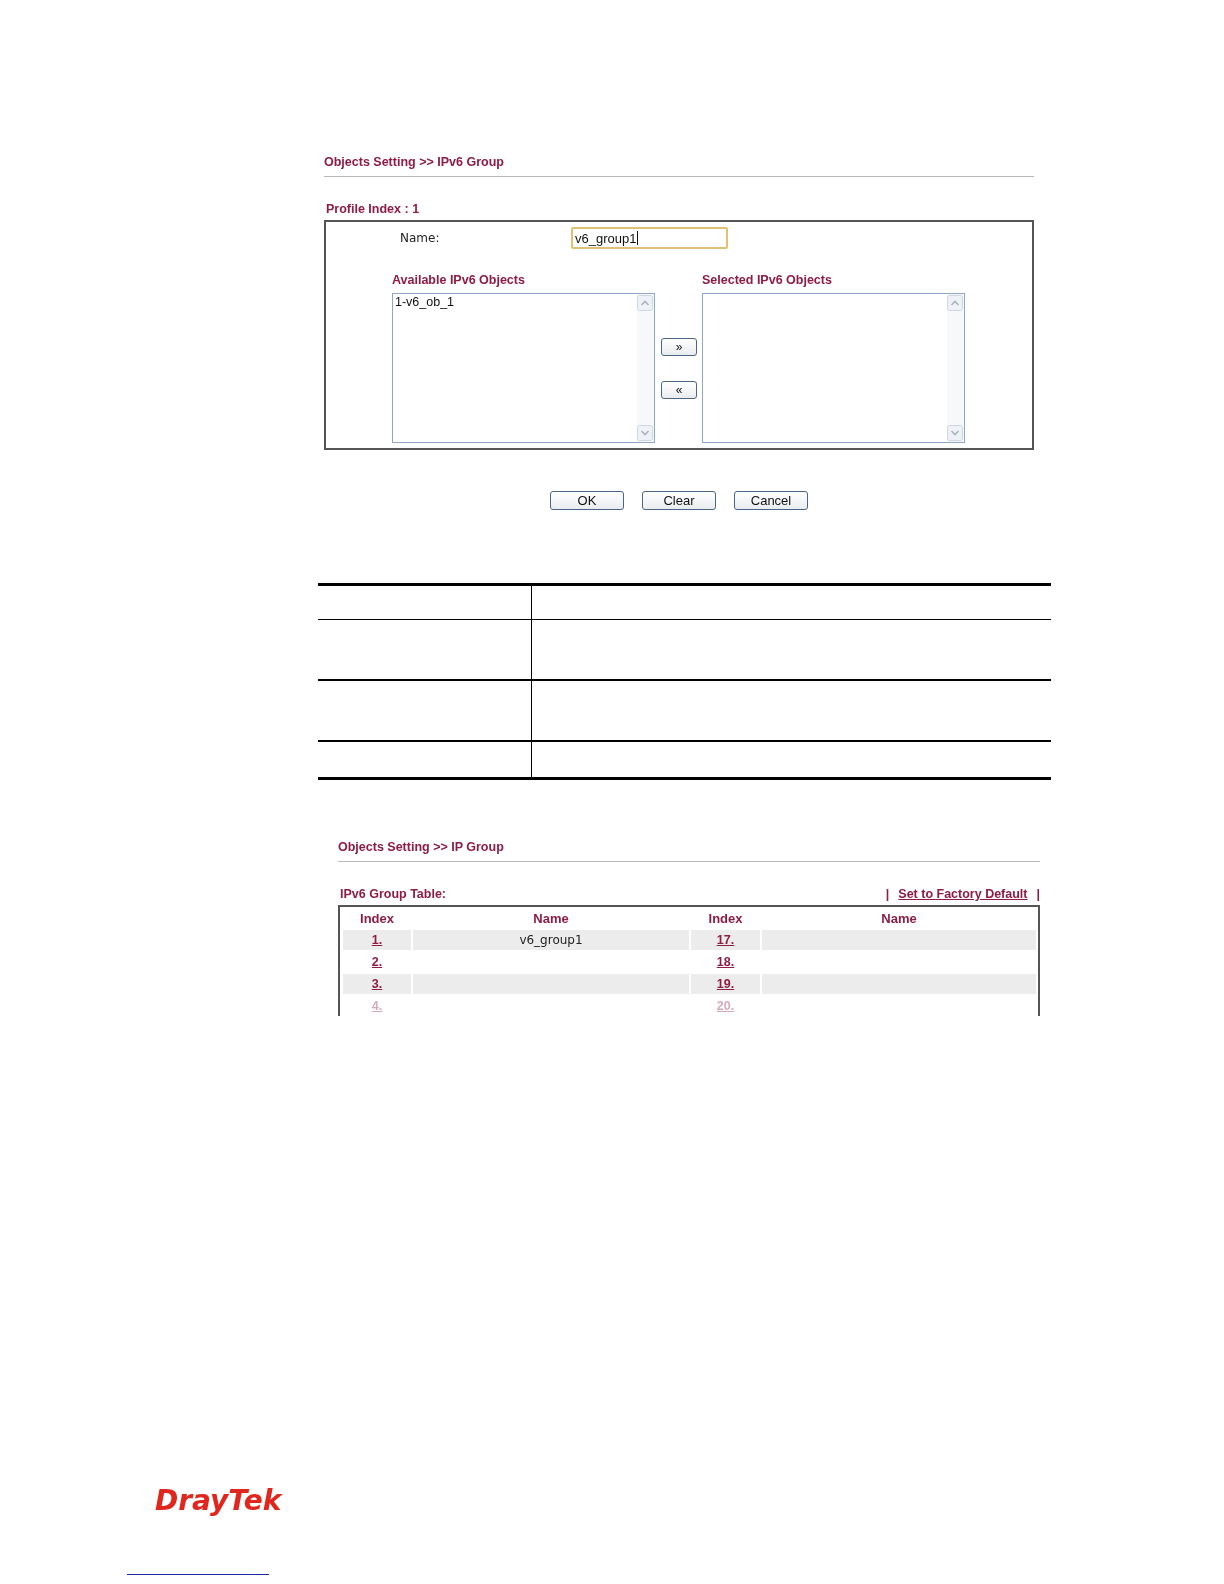 The width and height of the screenshot is (1224, 1584). I want to click on breadcrumb-title: Objects Setting >> IPv6 Group, so click(414, 162).